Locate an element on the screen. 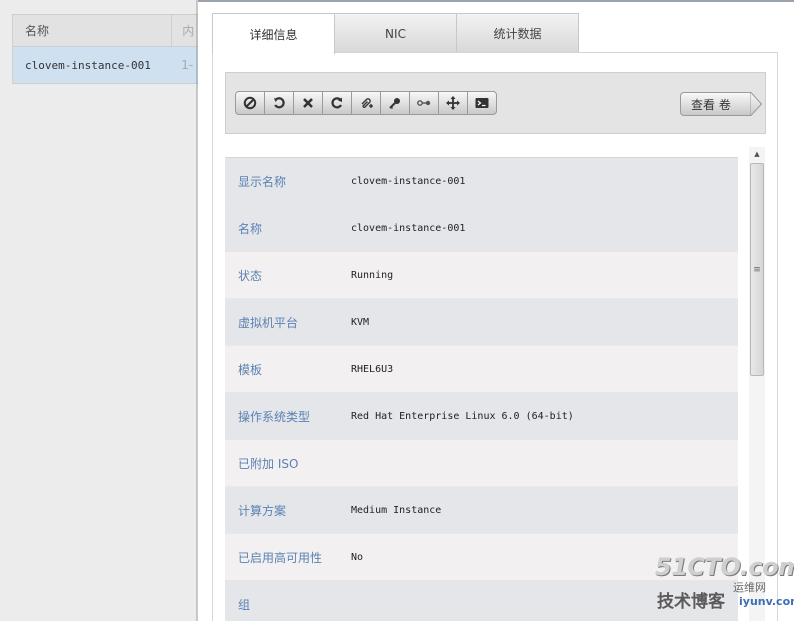 The height and width of the screenshot is (621, 794). scroll-thumb: ≡ is located at coordinates (757, 269).